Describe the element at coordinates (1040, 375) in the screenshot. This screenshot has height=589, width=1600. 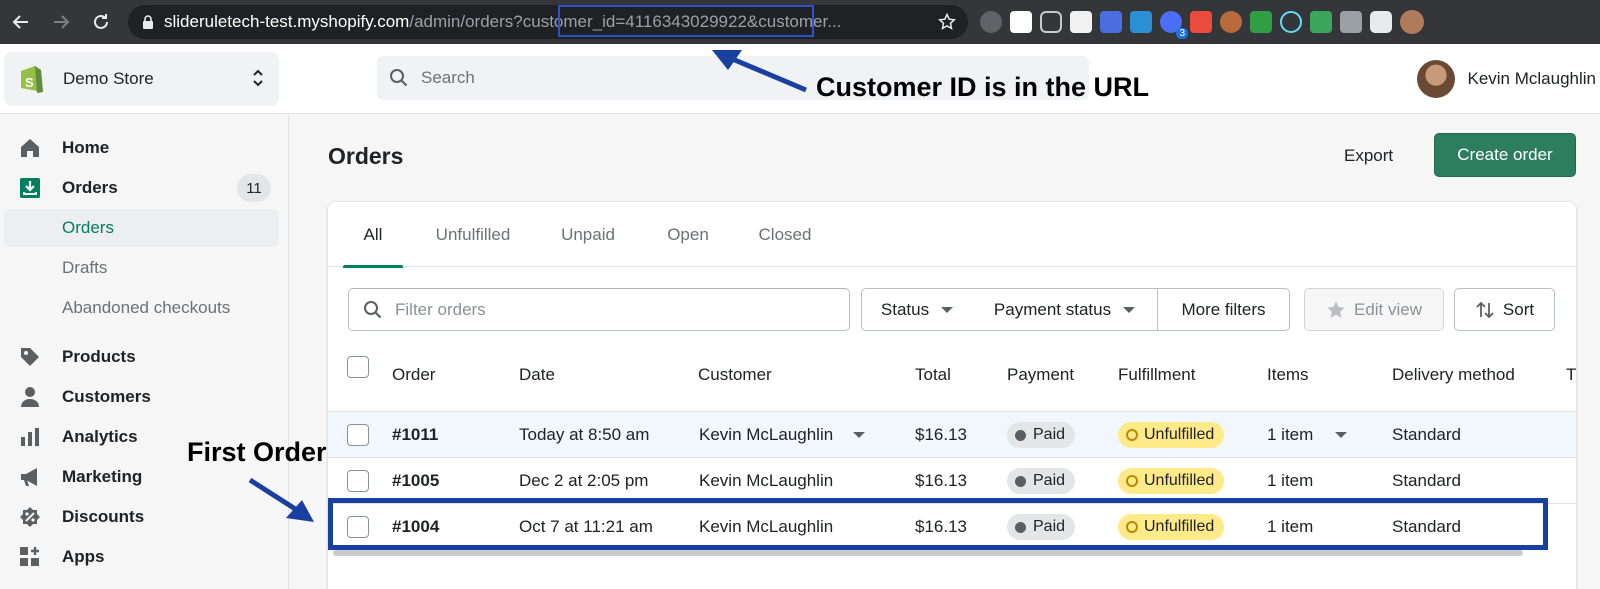
I see `column-header-payment: Payment` at that location.